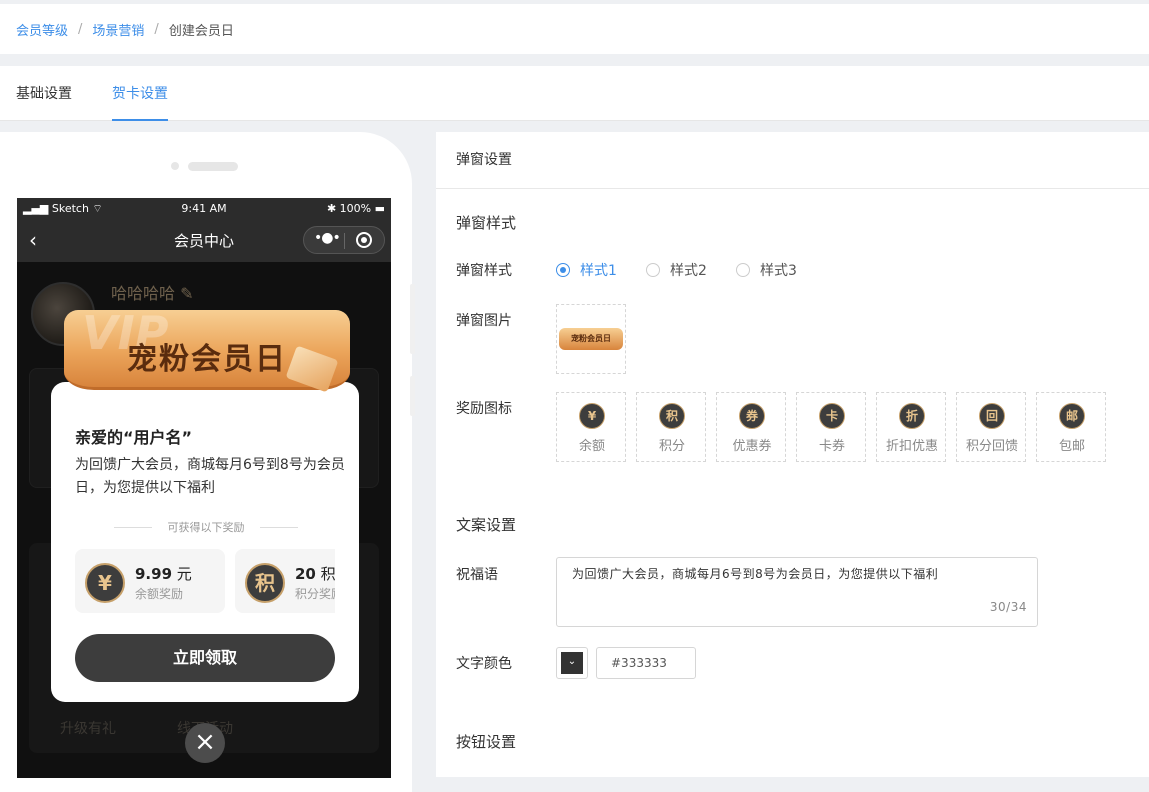 Image resolution: width=1149 pixels, height=792 pixels. I want to click on icon-option-points: 积 积分, so click(671, 427).